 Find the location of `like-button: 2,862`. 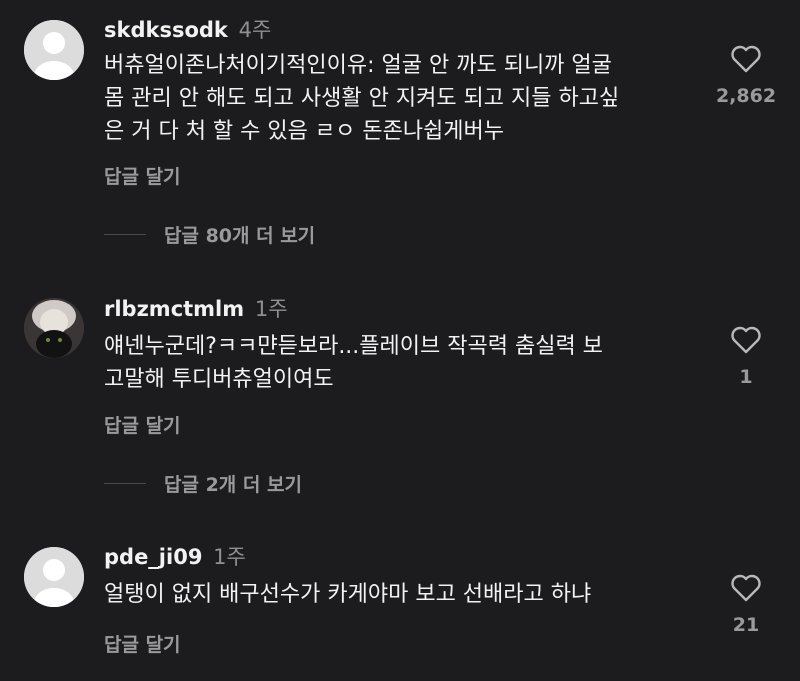

like-button: 2,862 is located at coordinates (746, 76).